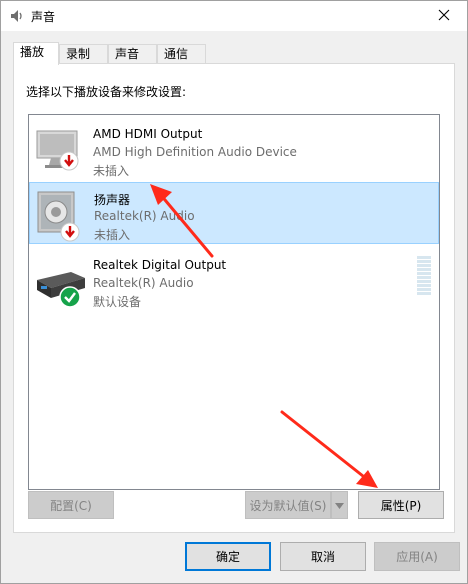 The width and height of the screenshot is (468, 584). I want to click on chevron-down-icon, so click(339, 505).